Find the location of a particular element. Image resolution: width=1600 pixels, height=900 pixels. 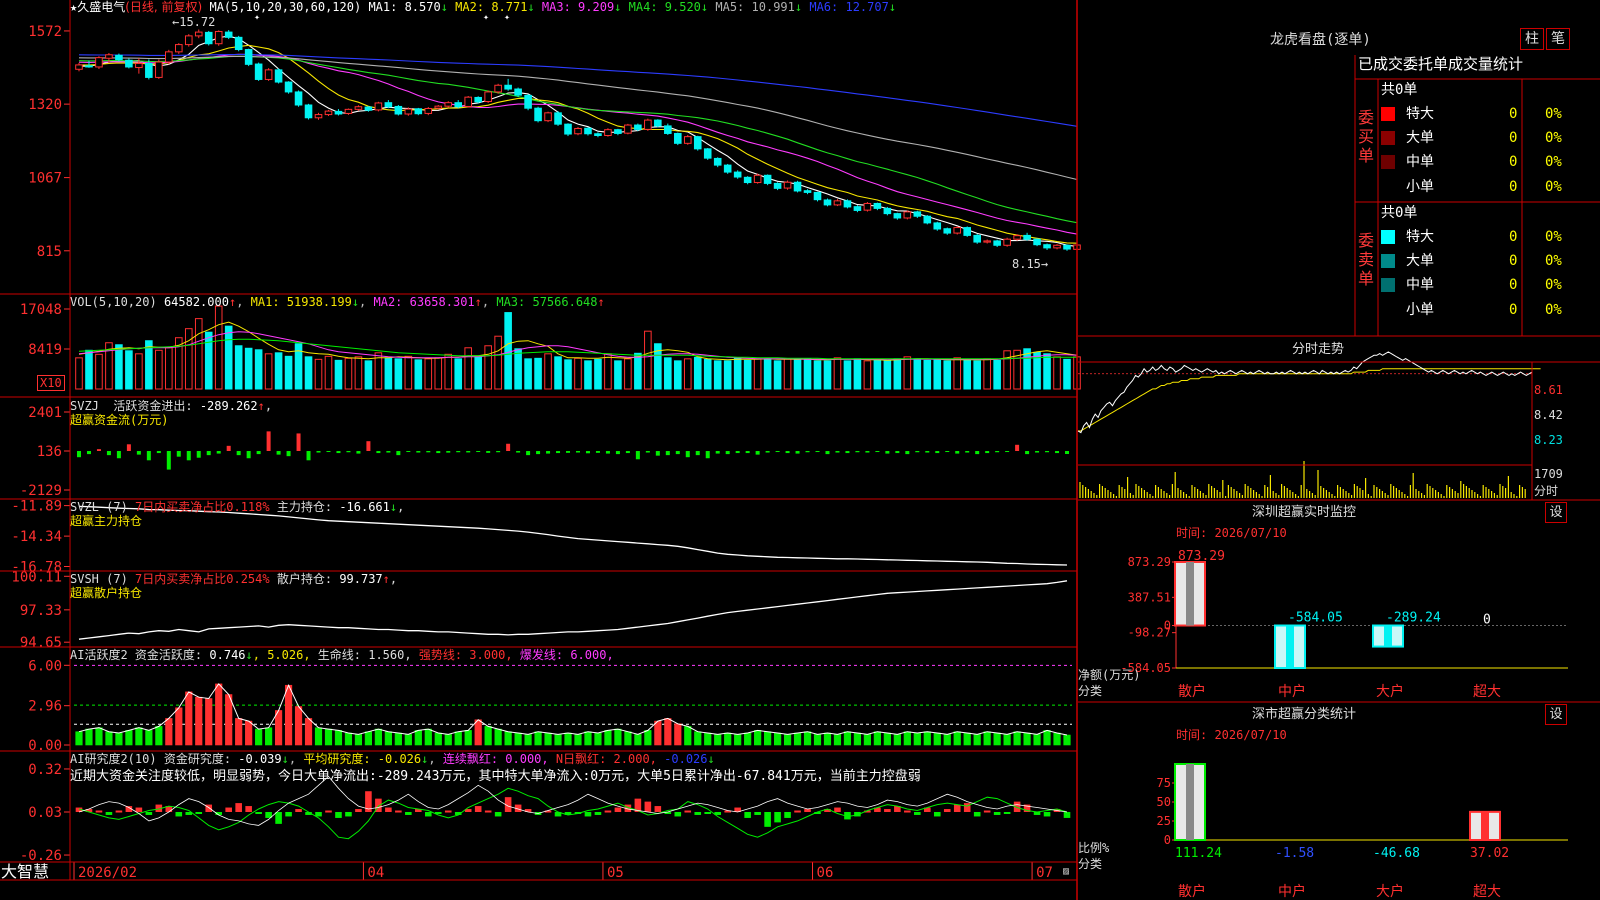

buy-row-qty: 0 is located at coordinates (1513, 187).